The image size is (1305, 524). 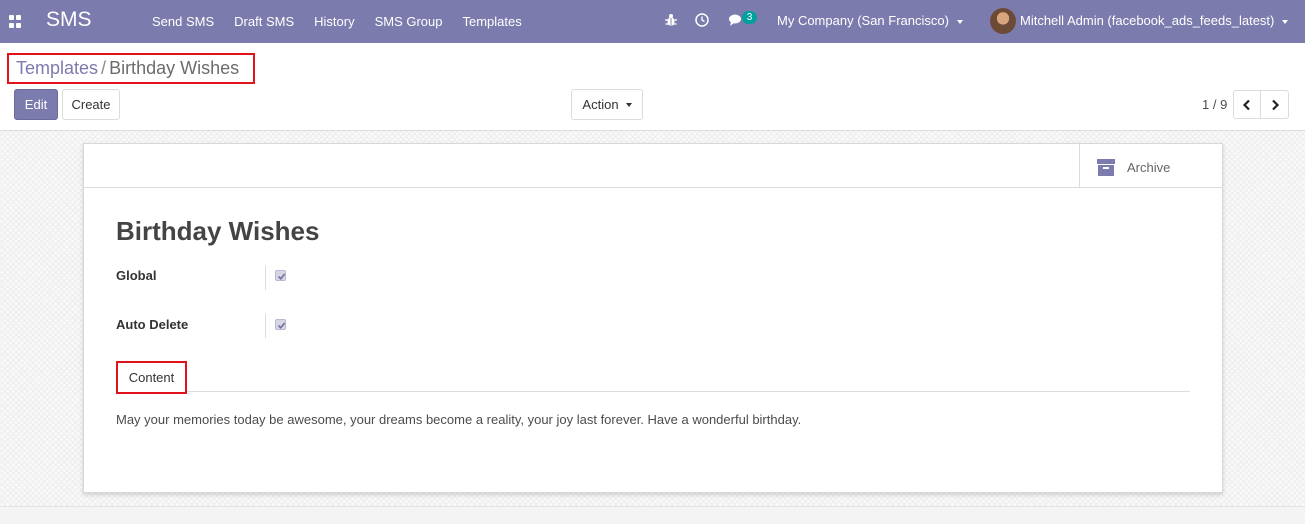 I want to click on bug-icon, so click(x=671, y=20).